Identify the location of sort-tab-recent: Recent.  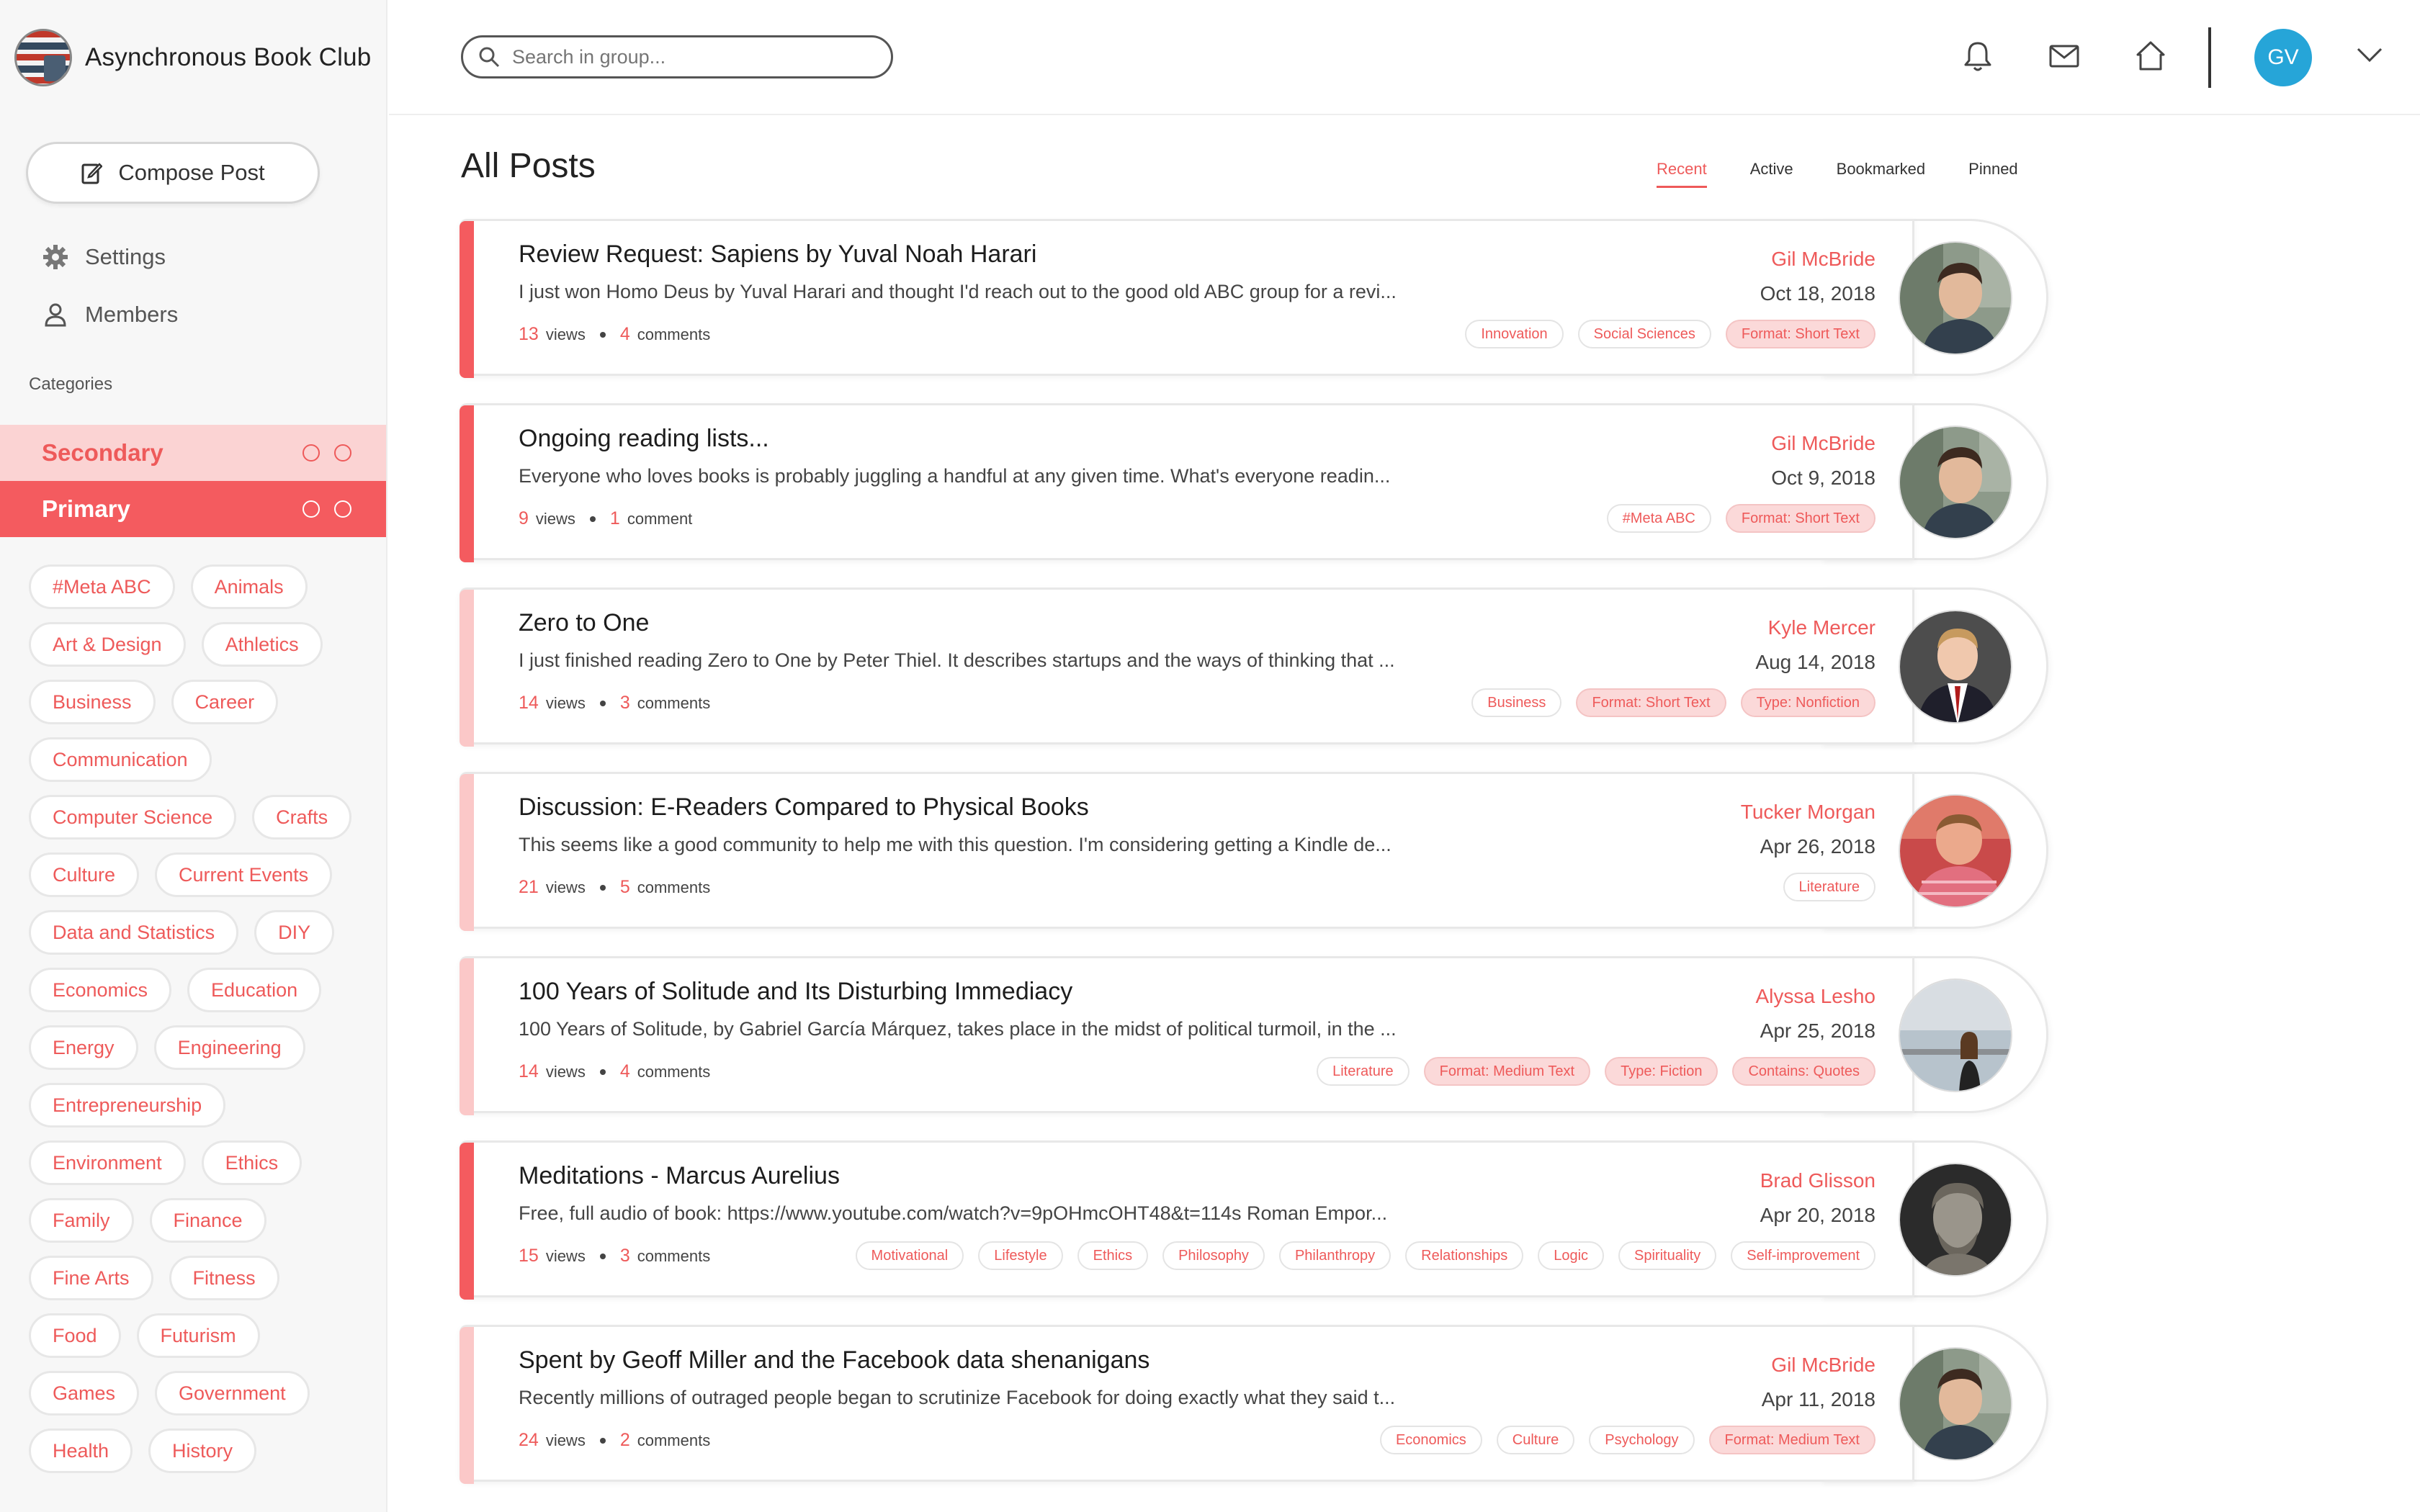
(1682, 174).